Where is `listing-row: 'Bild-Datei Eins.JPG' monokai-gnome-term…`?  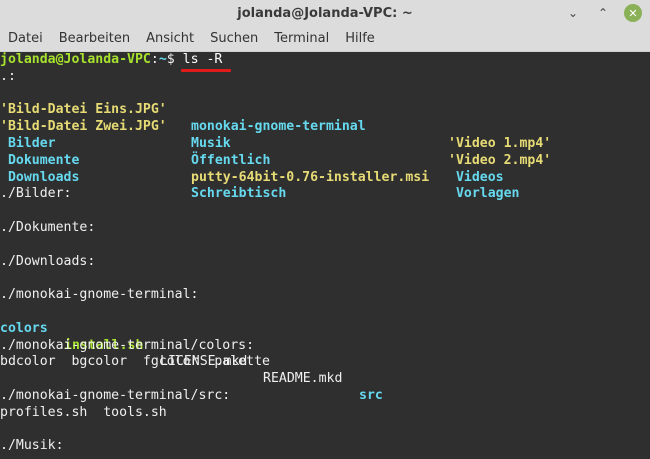 listing-row: 'Bild-Datei Eins.JPG' monokai-gnome-term… is located at coordinates (325, 118).